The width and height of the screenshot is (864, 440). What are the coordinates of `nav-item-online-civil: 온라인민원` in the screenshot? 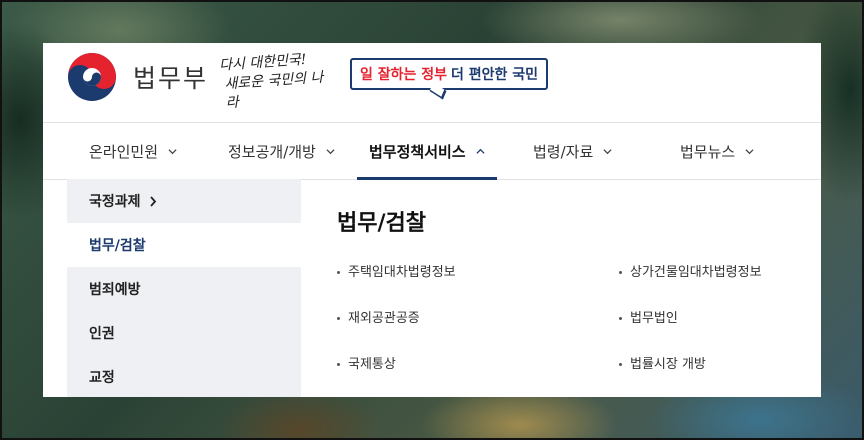 It's located at (133, 151).